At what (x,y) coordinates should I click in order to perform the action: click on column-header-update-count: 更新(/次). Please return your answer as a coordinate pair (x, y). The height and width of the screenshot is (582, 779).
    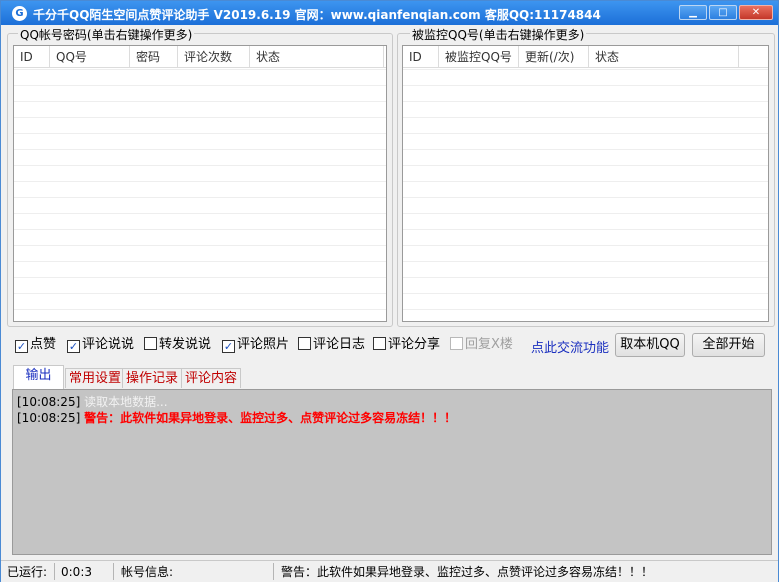
    Looking at the image, I should click on (554, 57).